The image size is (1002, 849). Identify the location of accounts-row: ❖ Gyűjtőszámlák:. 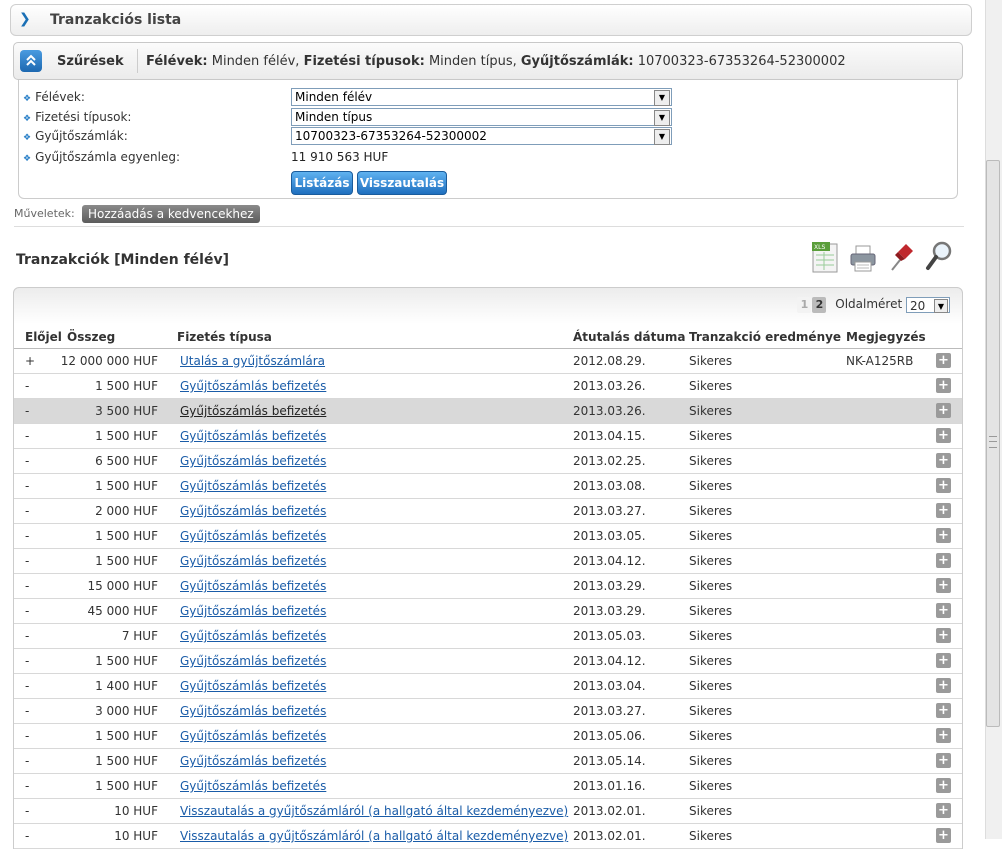
(75, 138).